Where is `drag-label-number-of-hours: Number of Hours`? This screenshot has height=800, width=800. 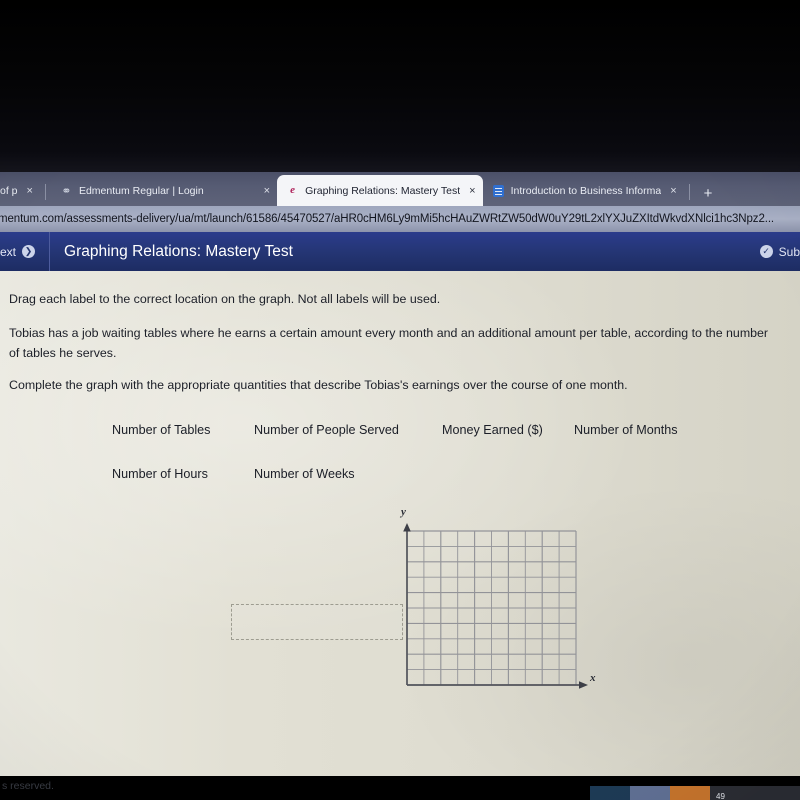
drag-label-number-of-hours: Number of Hours is located at coordinates (183, 474).